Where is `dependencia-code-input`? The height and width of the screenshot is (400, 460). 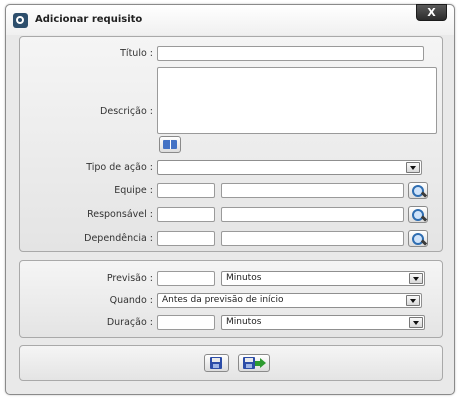 dependencia-code-input is located at coordinates (186, 238).